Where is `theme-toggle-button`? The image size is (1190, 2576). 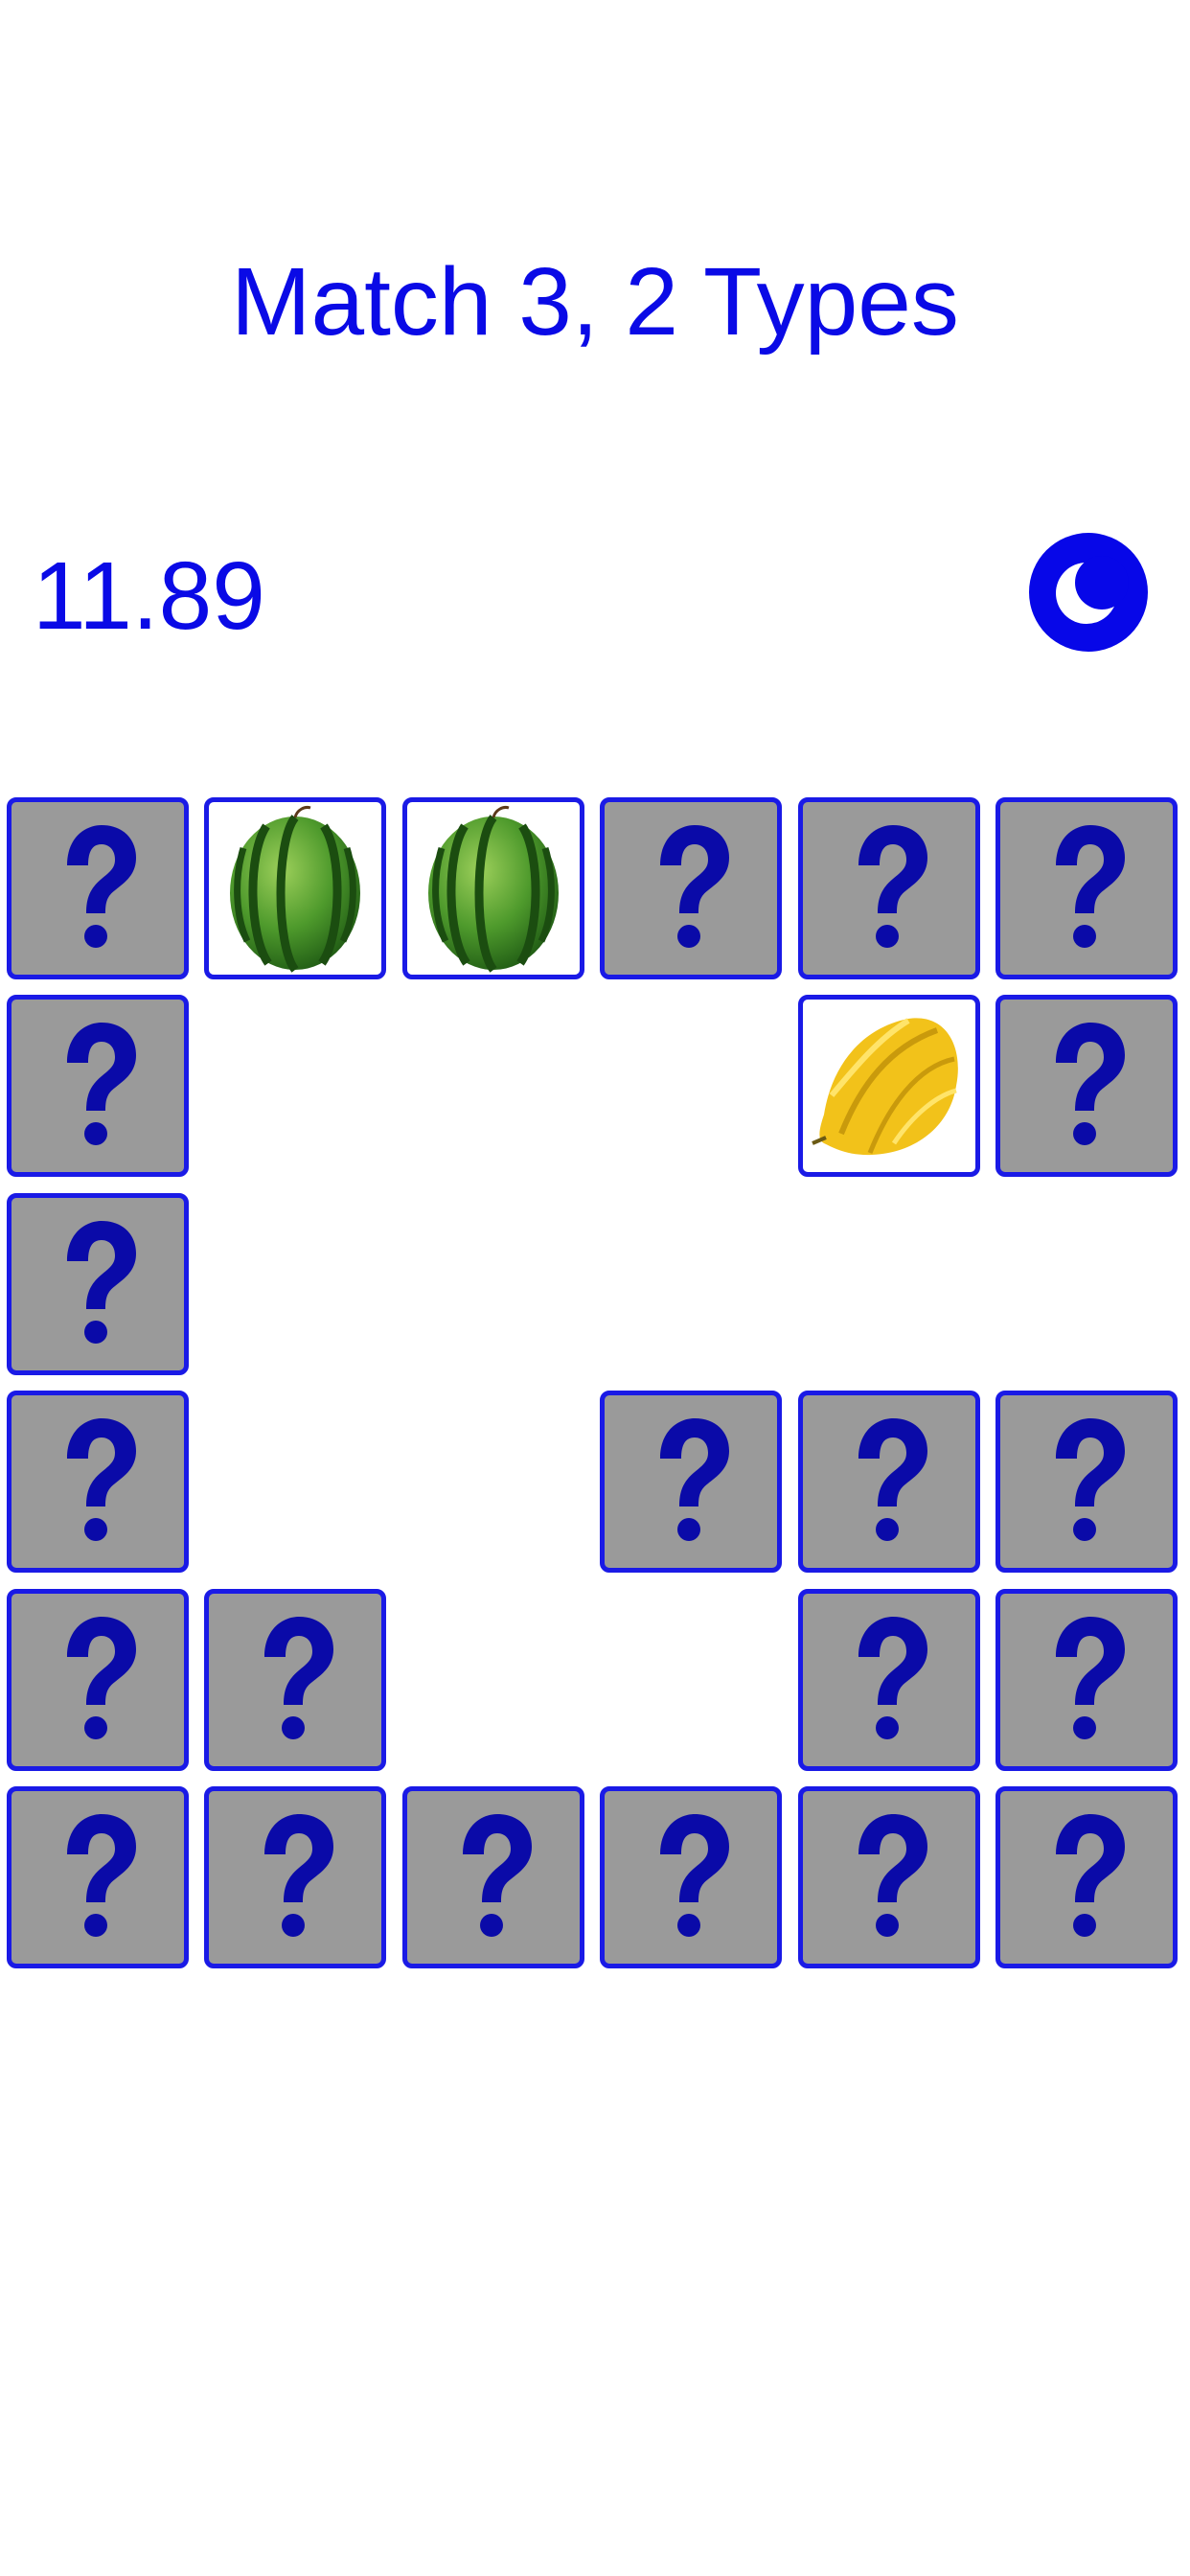 theme-toggle-button is located at coordinates (1089, 592).